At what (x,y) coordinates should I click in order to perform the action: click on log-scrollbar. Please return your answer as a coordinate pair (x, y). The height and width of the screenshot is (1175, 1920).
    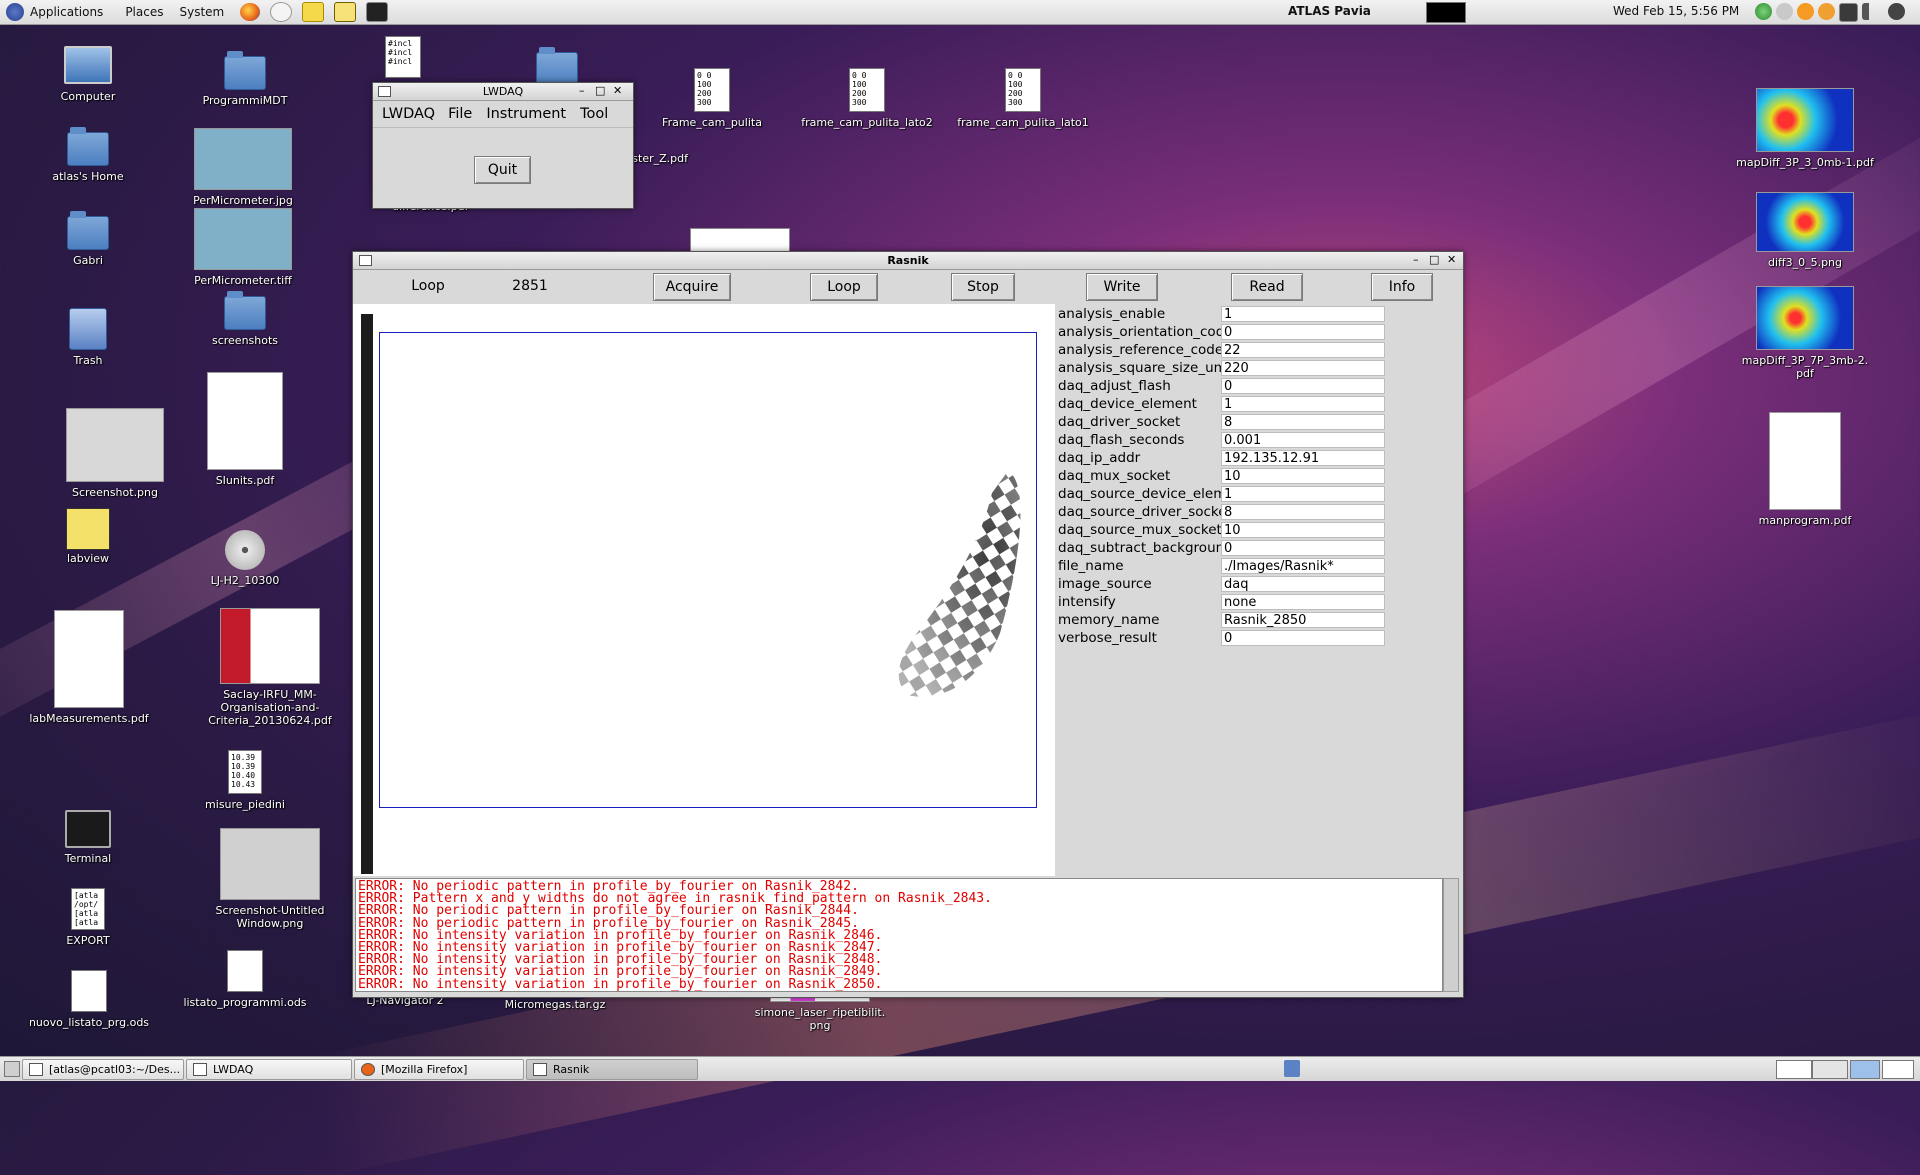
    Looking at the image, I should click on (1451, 935).